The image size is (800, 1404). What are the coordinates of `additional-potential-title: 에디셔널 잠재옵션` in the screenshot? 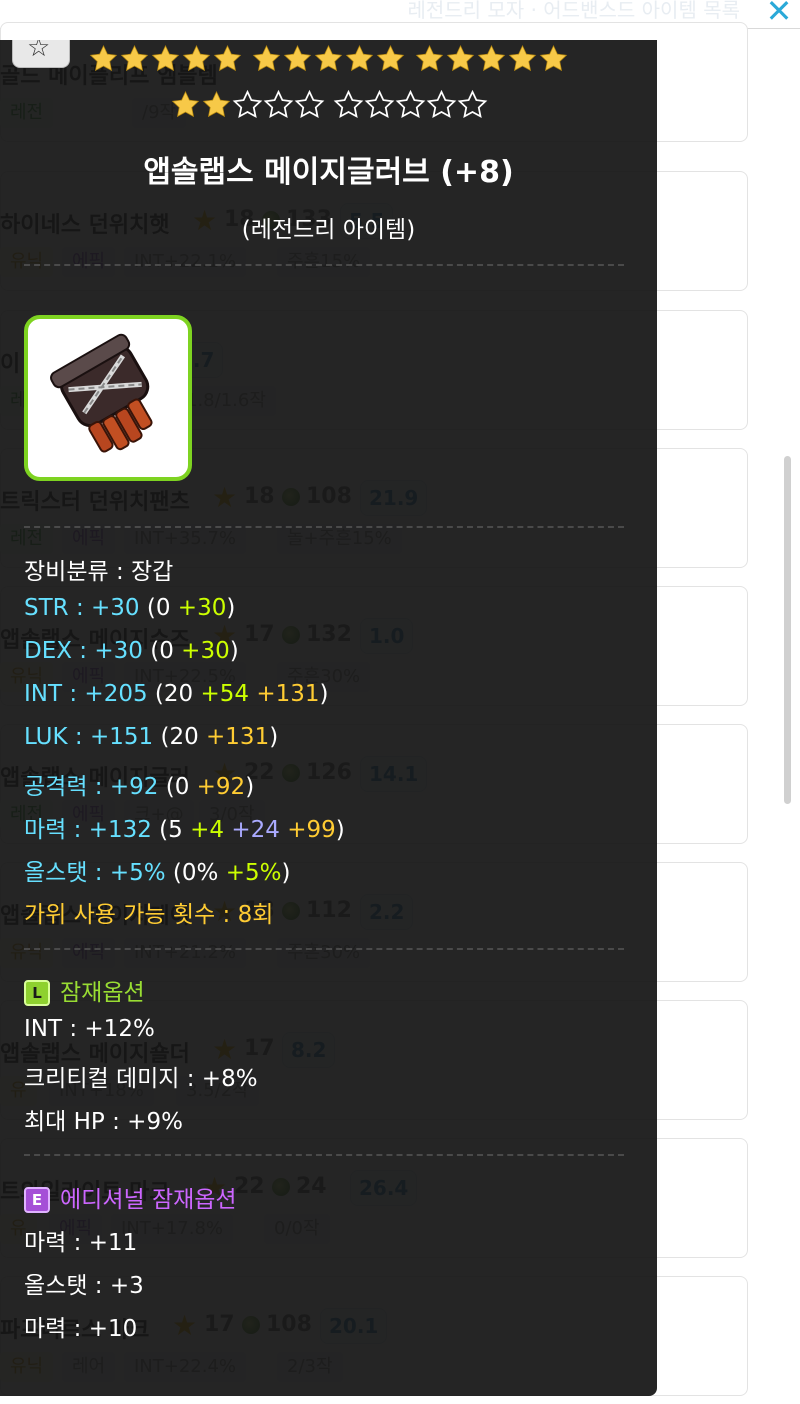 It's located at (148, 1200).